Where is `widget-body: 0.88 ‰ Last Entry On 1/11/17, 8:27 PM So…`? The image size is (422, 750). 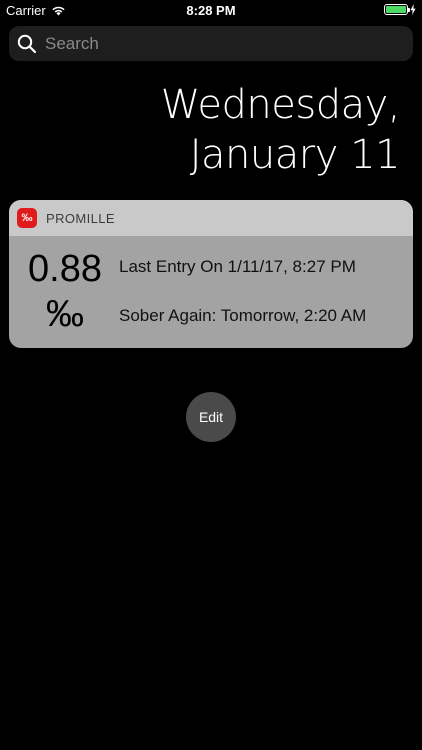 widget-body: 0.88 ‰ Last Entry On 1/11/17, 8:27 PM So… is located at coordinates (211, 292).